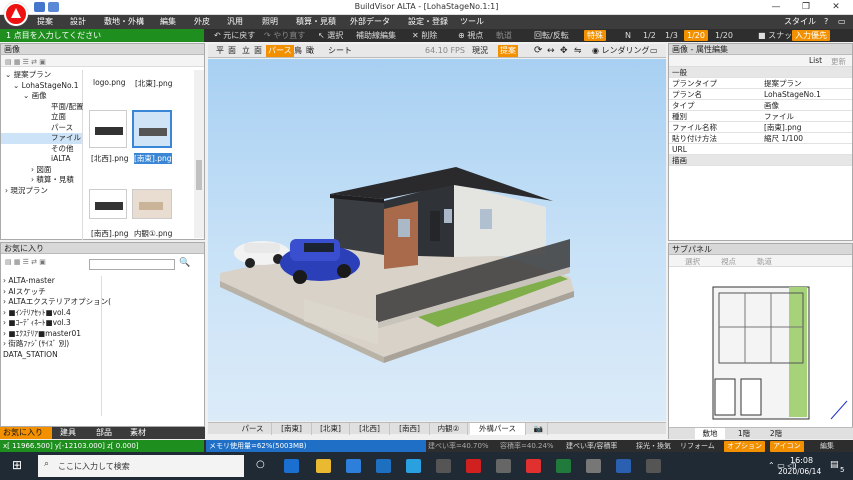 Image resolution: width=853 pixels, height=480 pixels. Describe the element at coordinates (838, 61) in the screenshot. I see `update-button: 更新` at that location.